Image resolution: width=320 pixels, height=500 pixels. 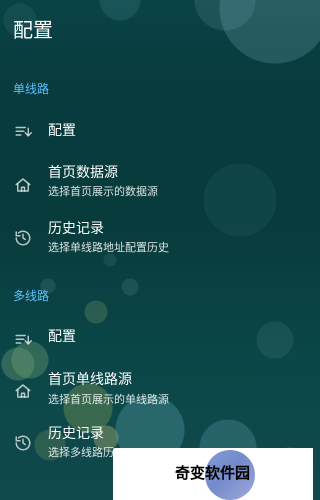 I want to click on section-header-single-line: 单线路, so click(x=31, y=89).